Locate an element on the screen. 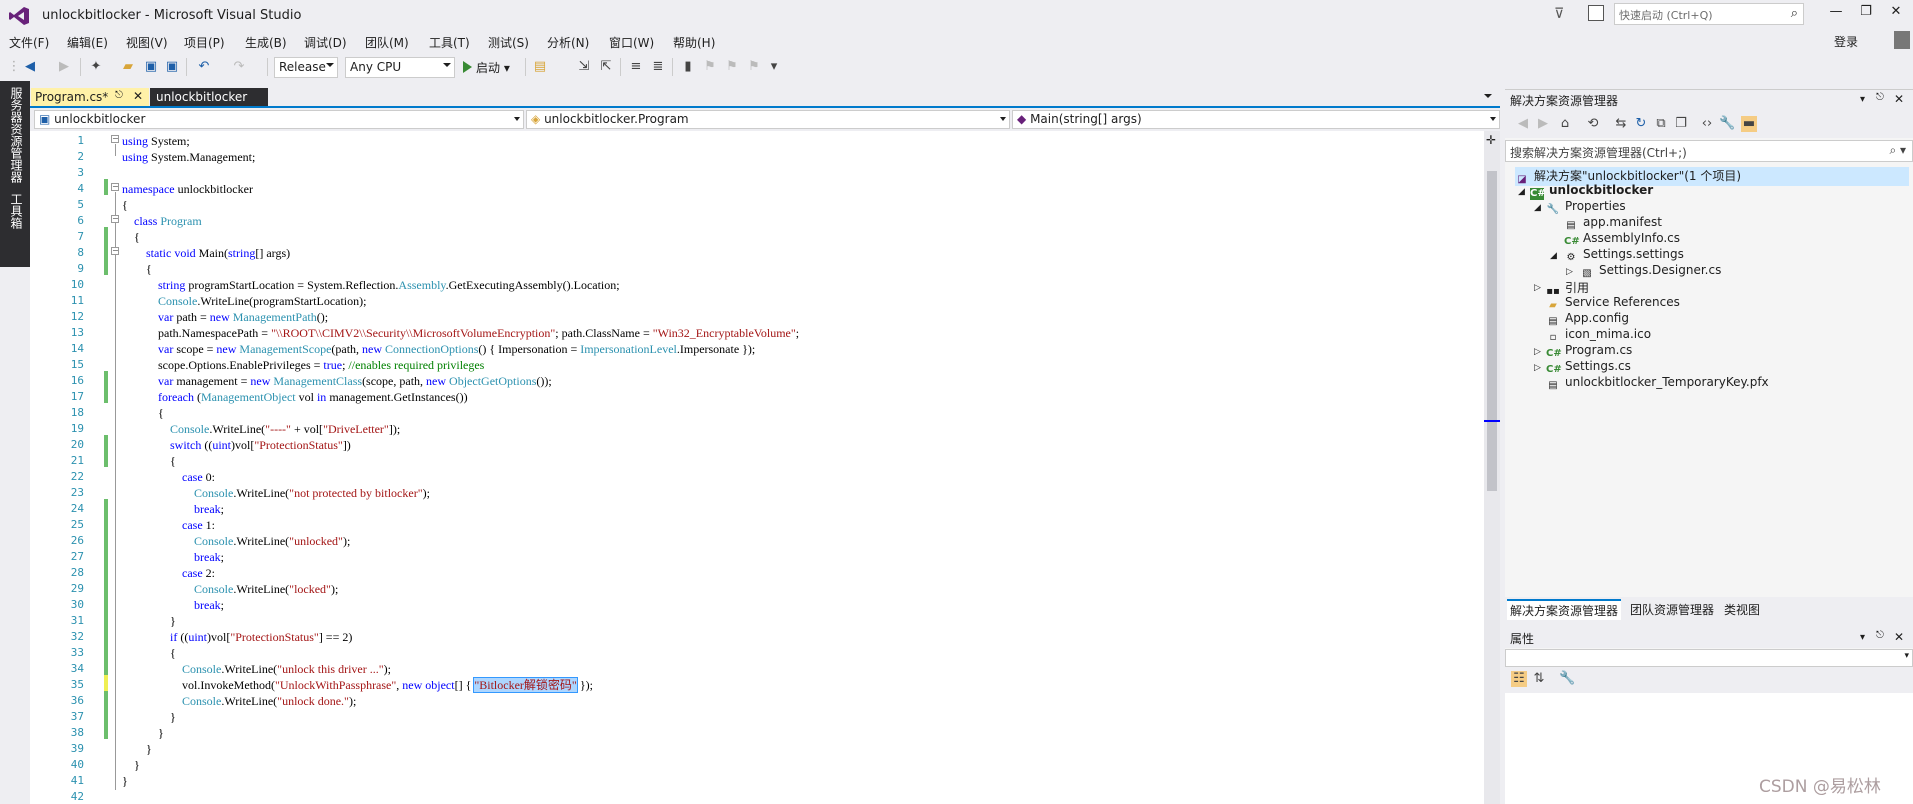 The height and width of the screenshot is (804, 1913). feedback-icon is located at coordinates (1596, 13).